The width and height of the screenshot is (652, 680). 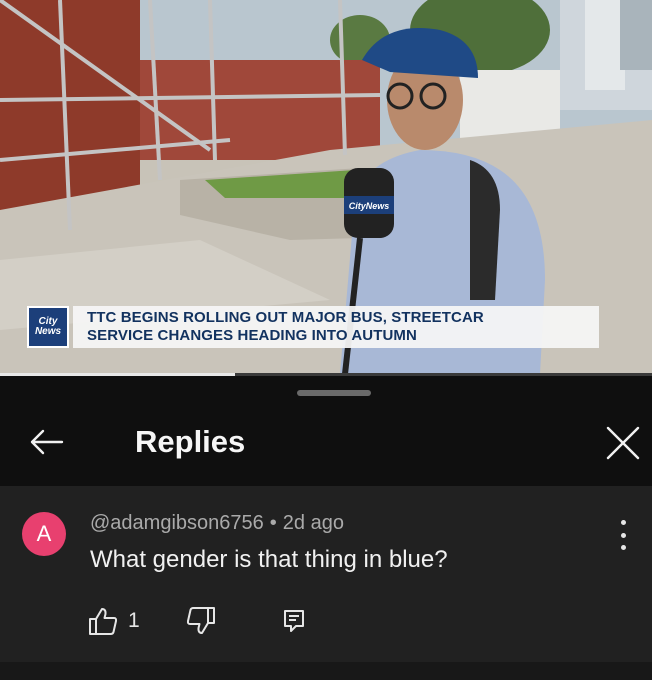 I want to click on drag-handle, so click(x=334, y=393).